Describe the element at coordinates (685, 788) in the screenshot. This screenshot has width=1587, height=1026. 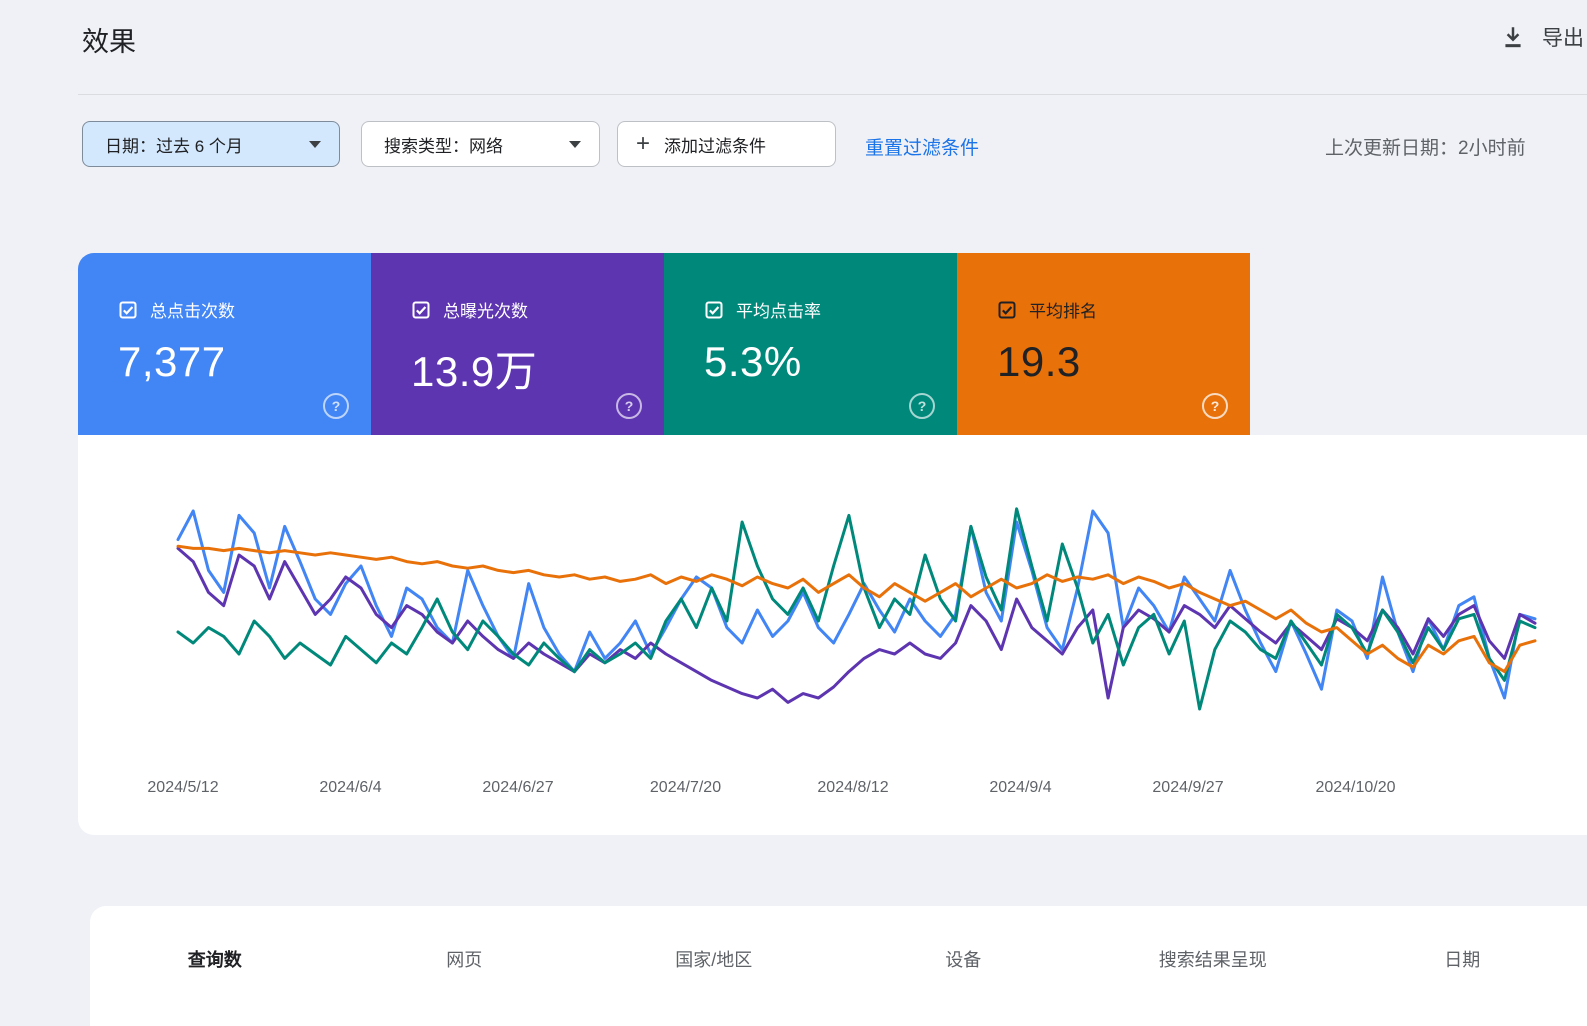
I see `x-axis-label: 2024/7/20` at that location.